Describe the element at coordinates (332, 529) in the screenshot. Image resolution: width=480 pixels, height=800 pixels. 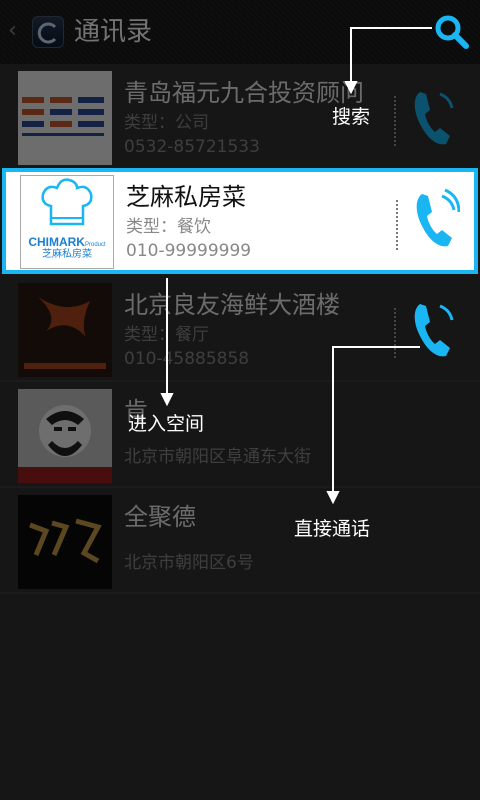
I see `callout-direct-call-label: 直接通话` at that location.